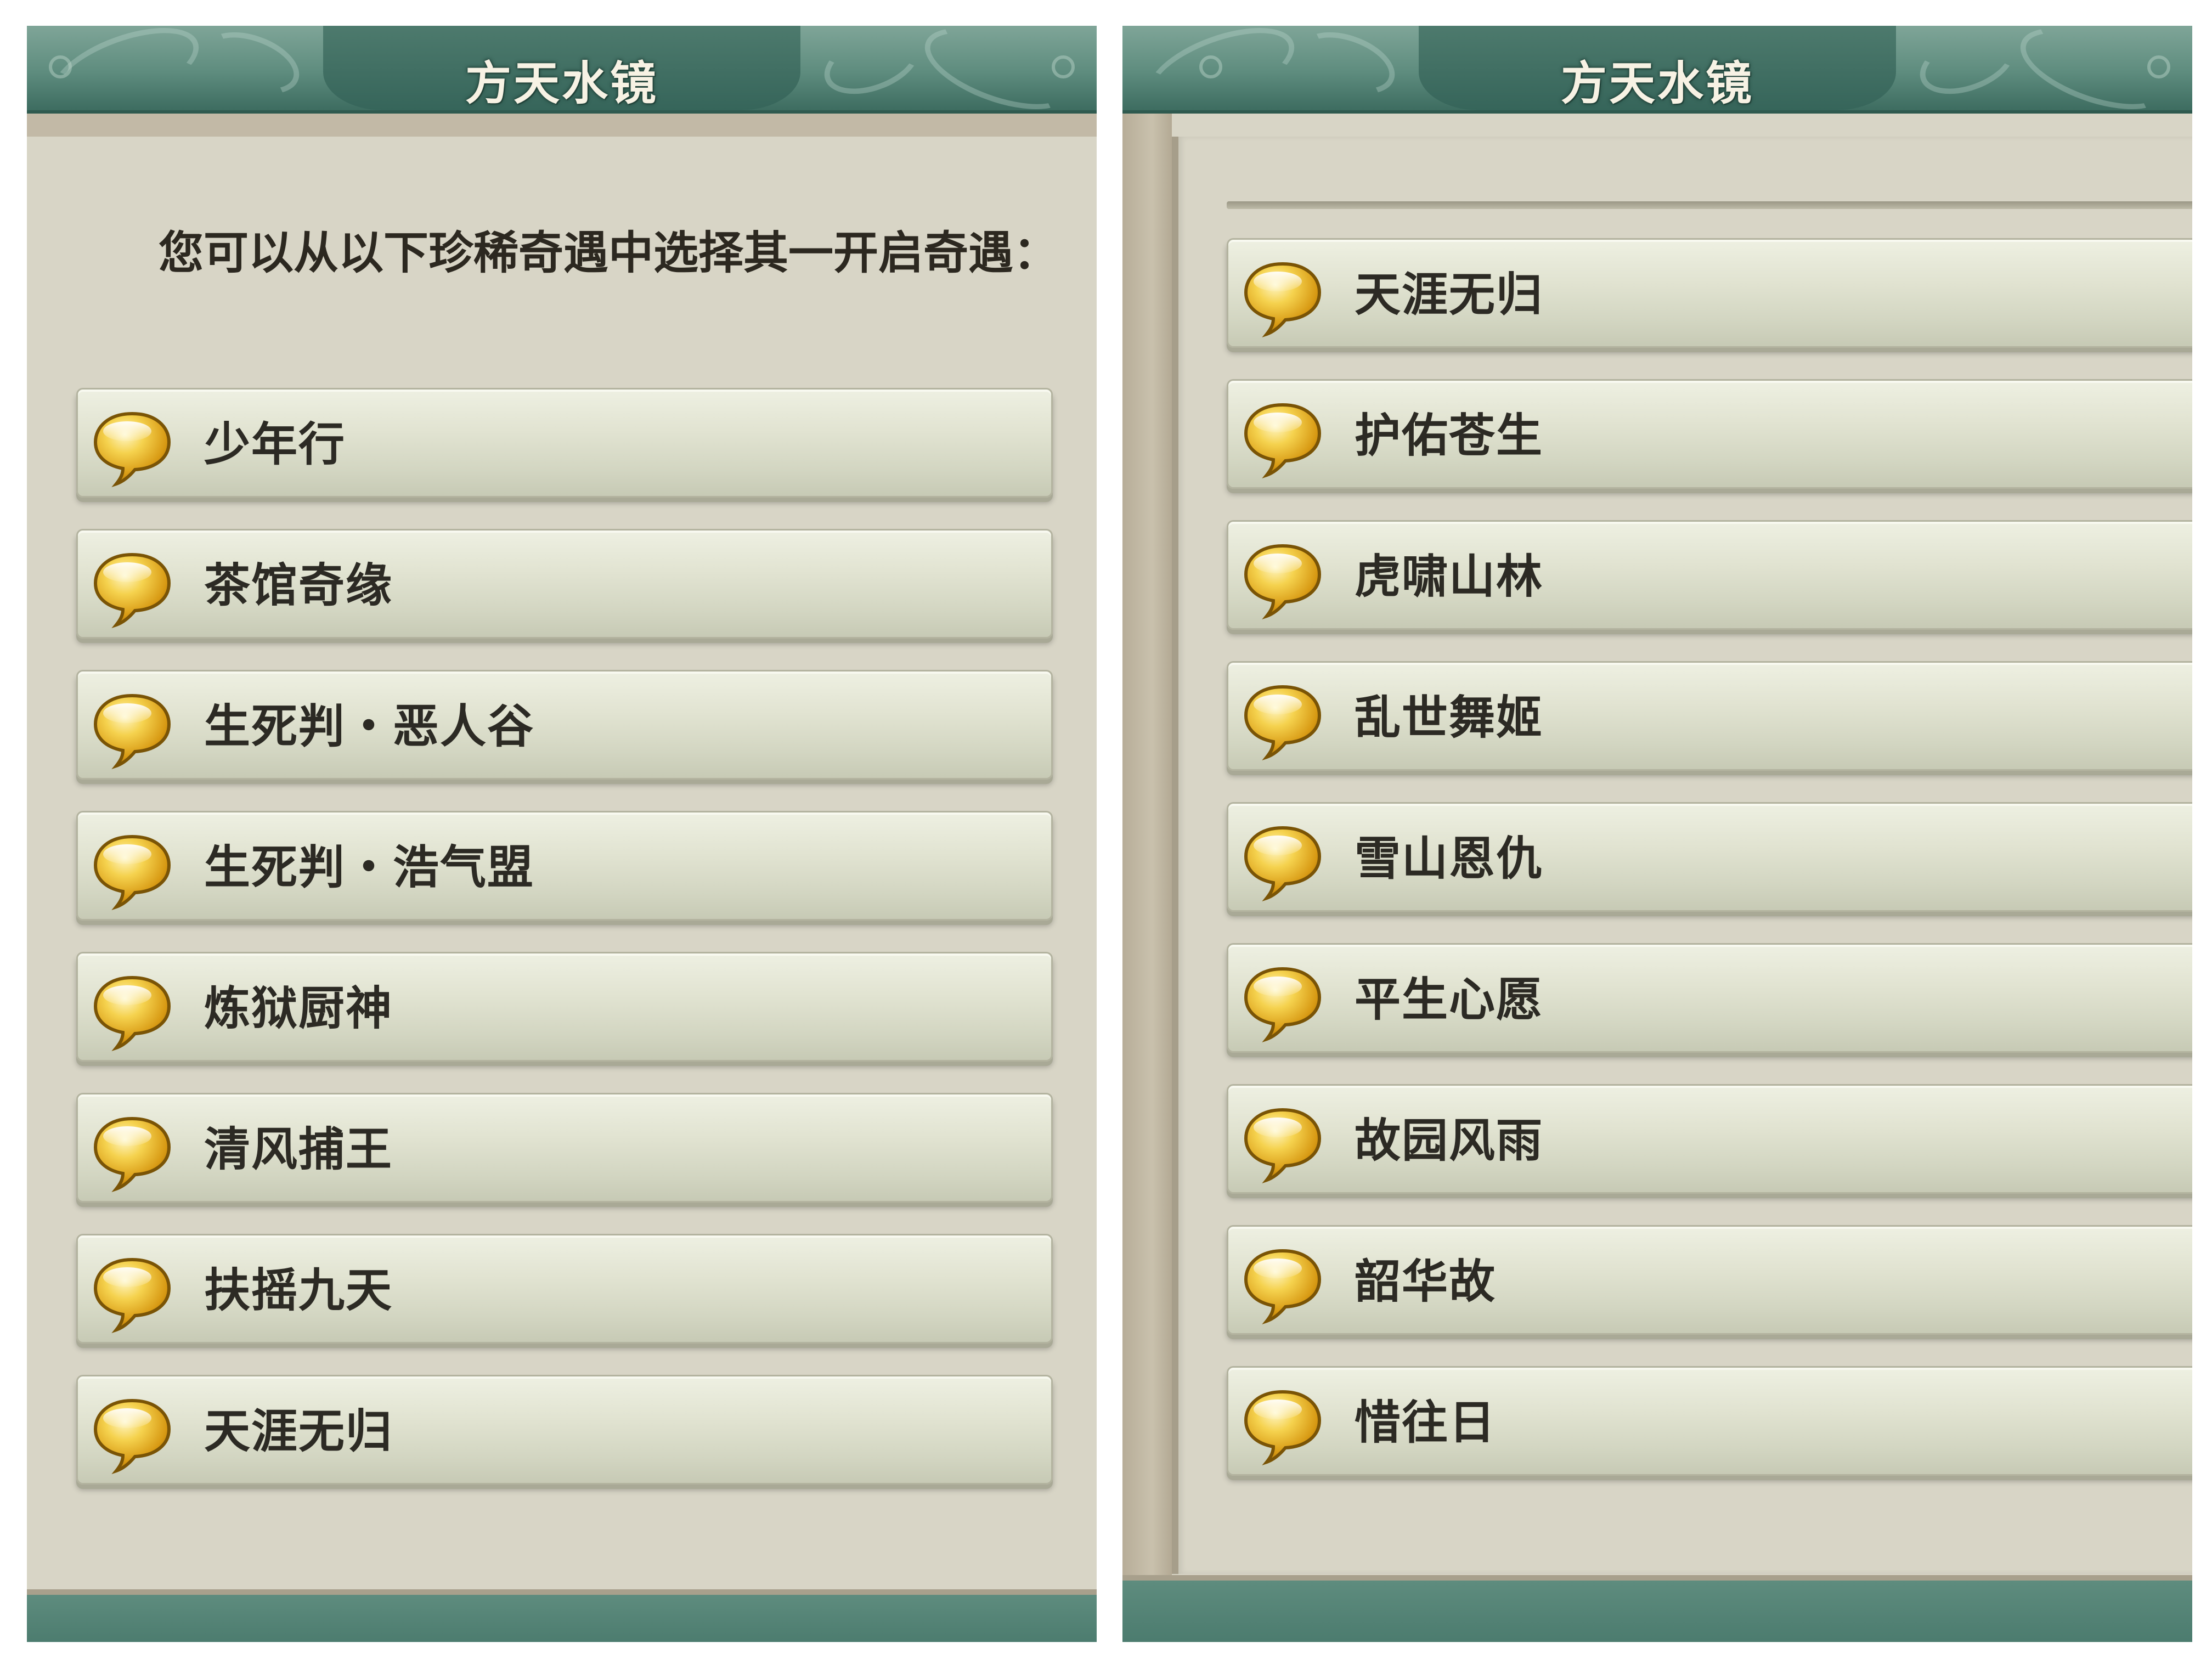 This screenshot has width=2212, height=1659. I want to click on option-label: 茶馆奇缘, so click(298, 585).